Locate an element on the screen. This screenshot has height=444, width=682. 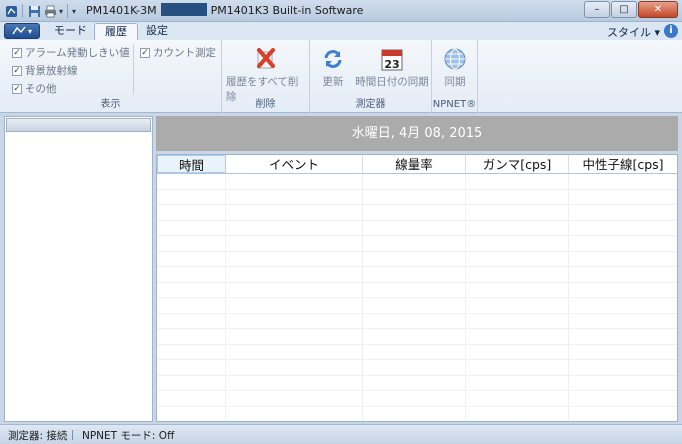
maximize-button: □ is located at coordinates (624, 9).